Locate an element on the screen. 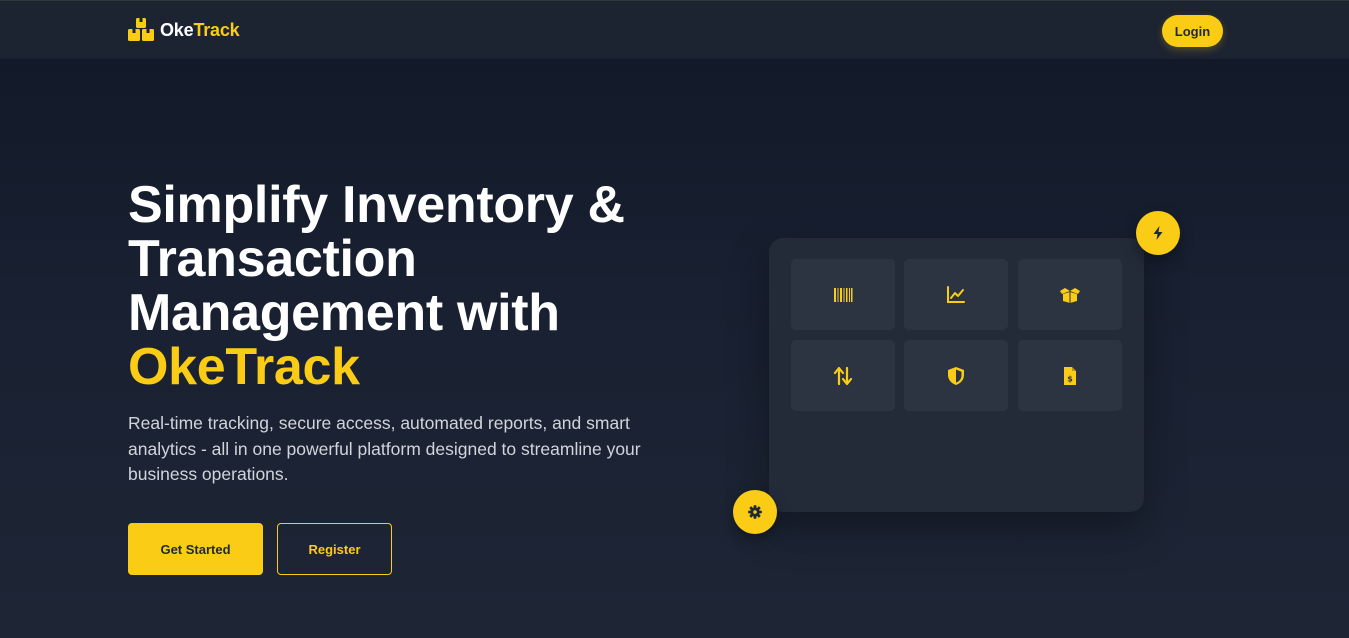  gear-icon is located at coordinates (755, 512).